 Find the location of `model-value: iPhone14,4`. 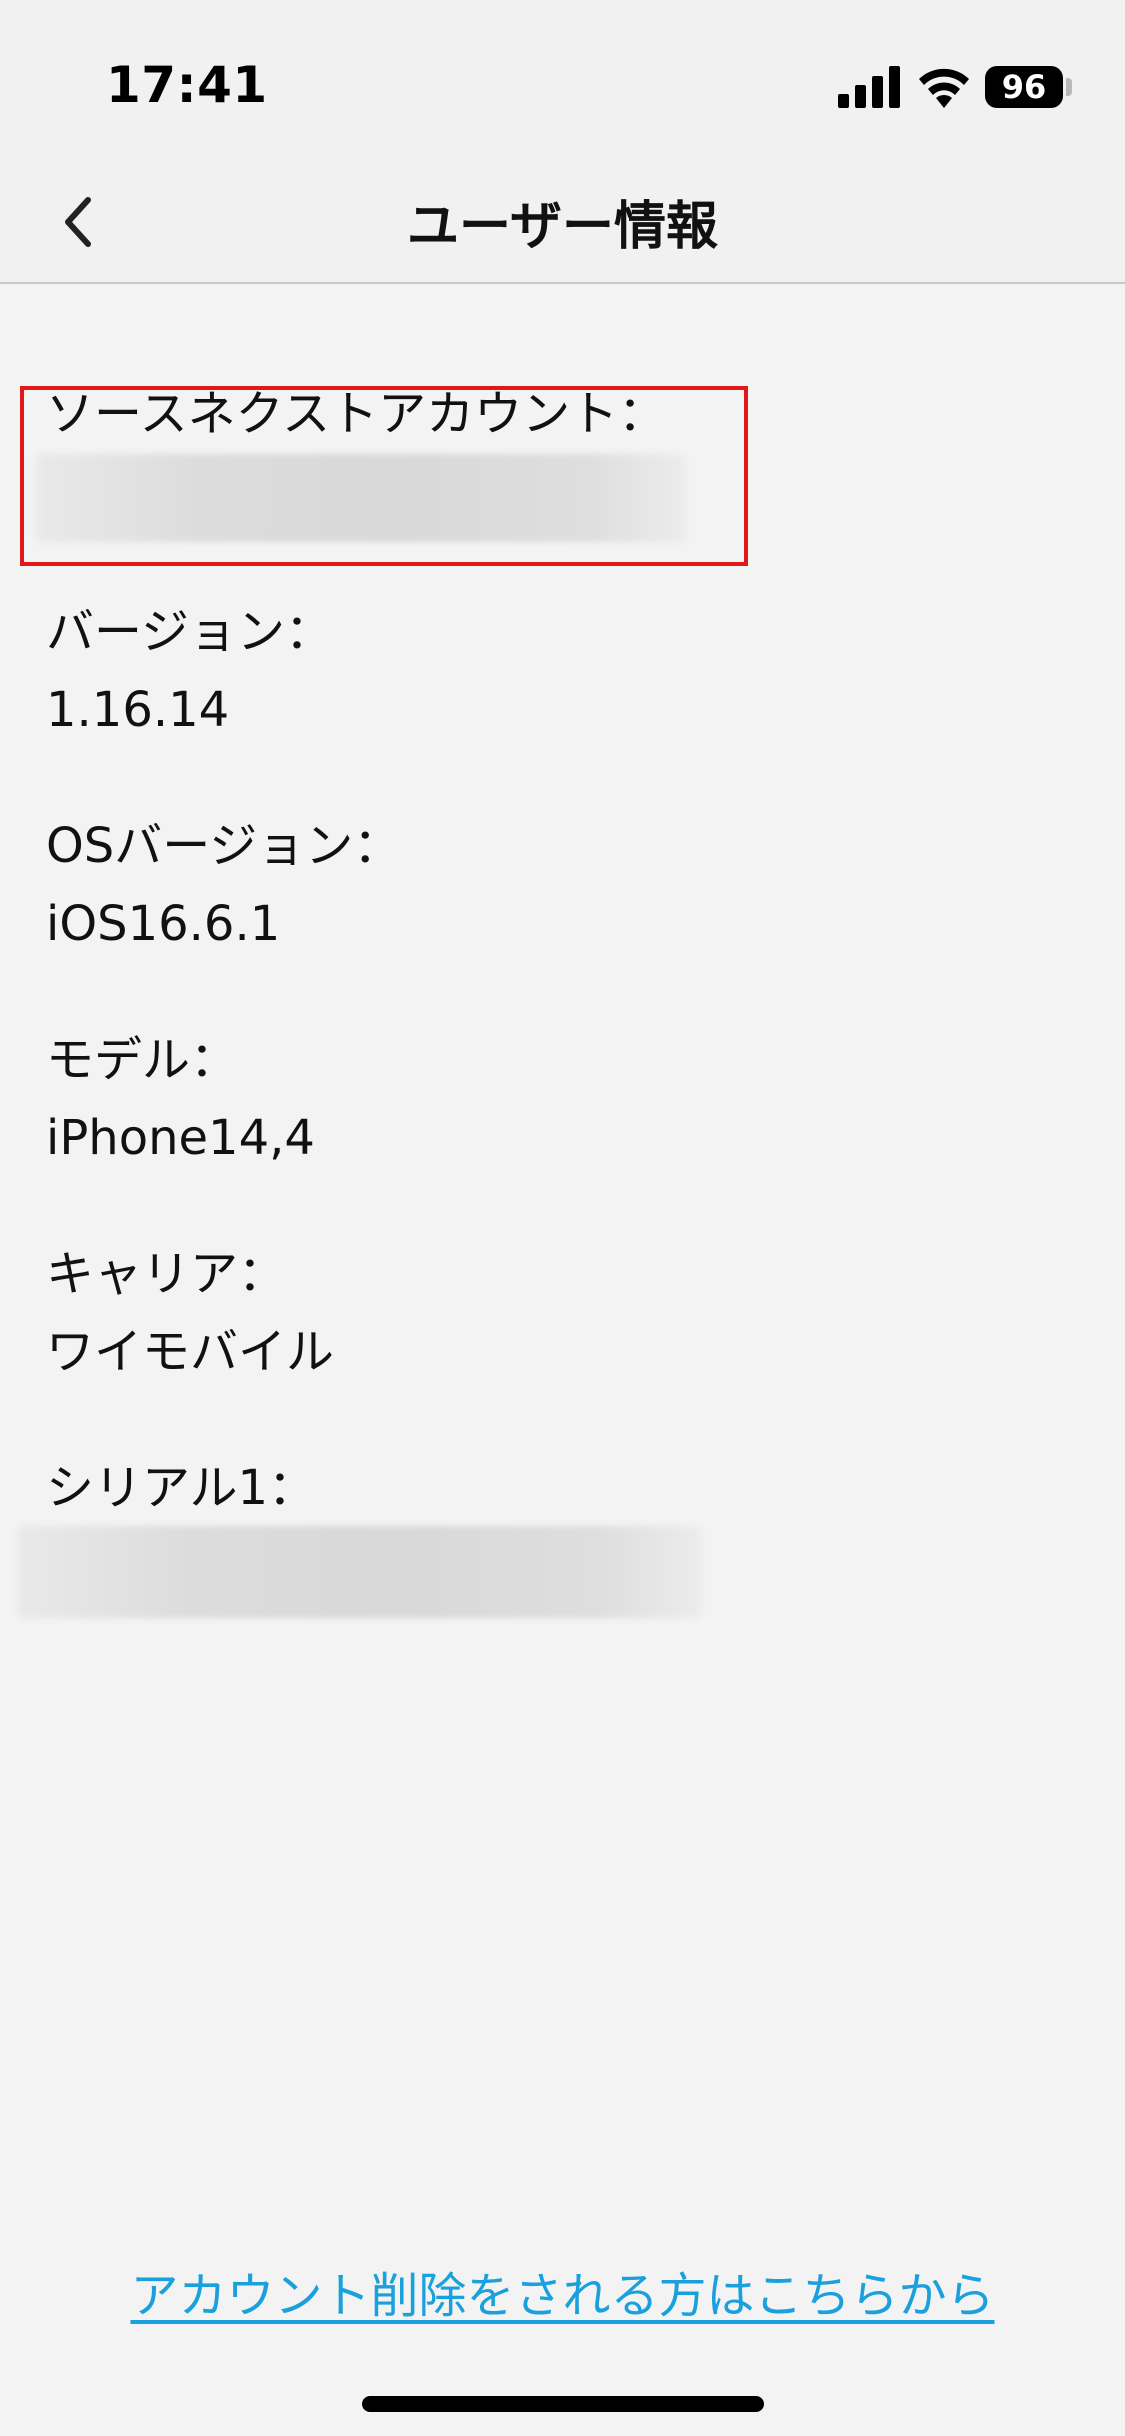

model-value: iPhone14,4 is located at coordinates (180, 1138).